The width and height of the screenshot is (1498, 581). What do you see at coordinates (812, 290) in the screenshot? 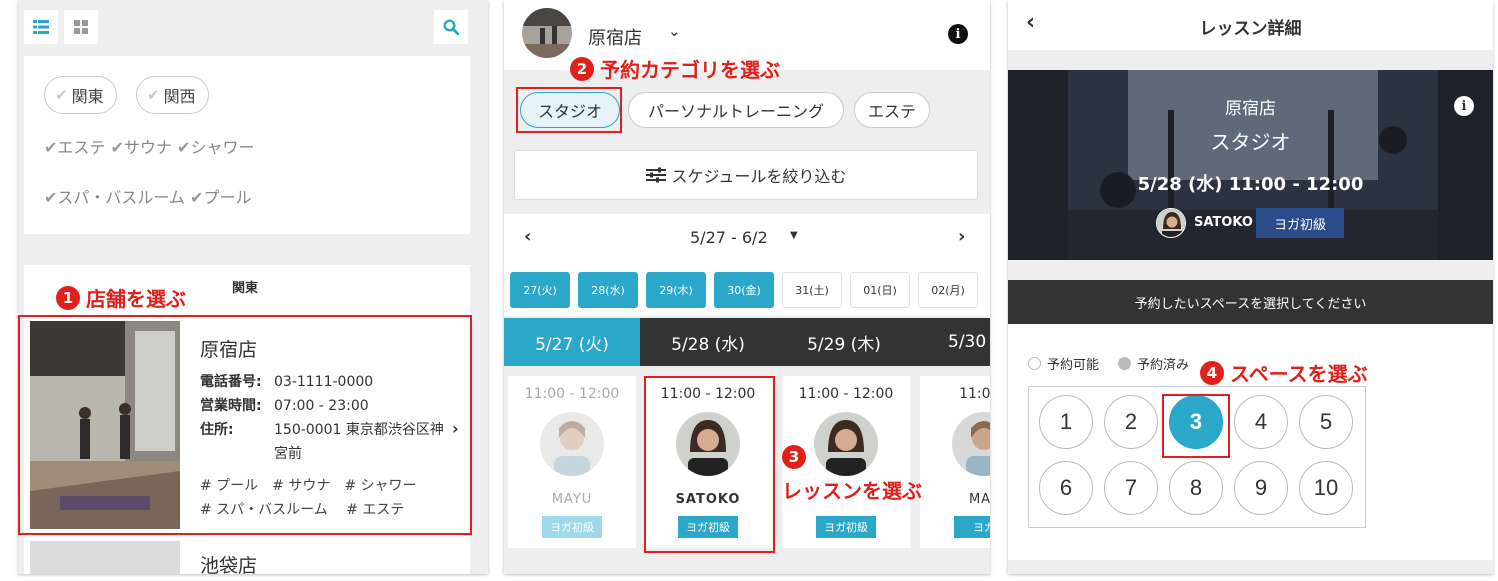
I see `day-chip: 31(土)` at bounding box center [812, 290].